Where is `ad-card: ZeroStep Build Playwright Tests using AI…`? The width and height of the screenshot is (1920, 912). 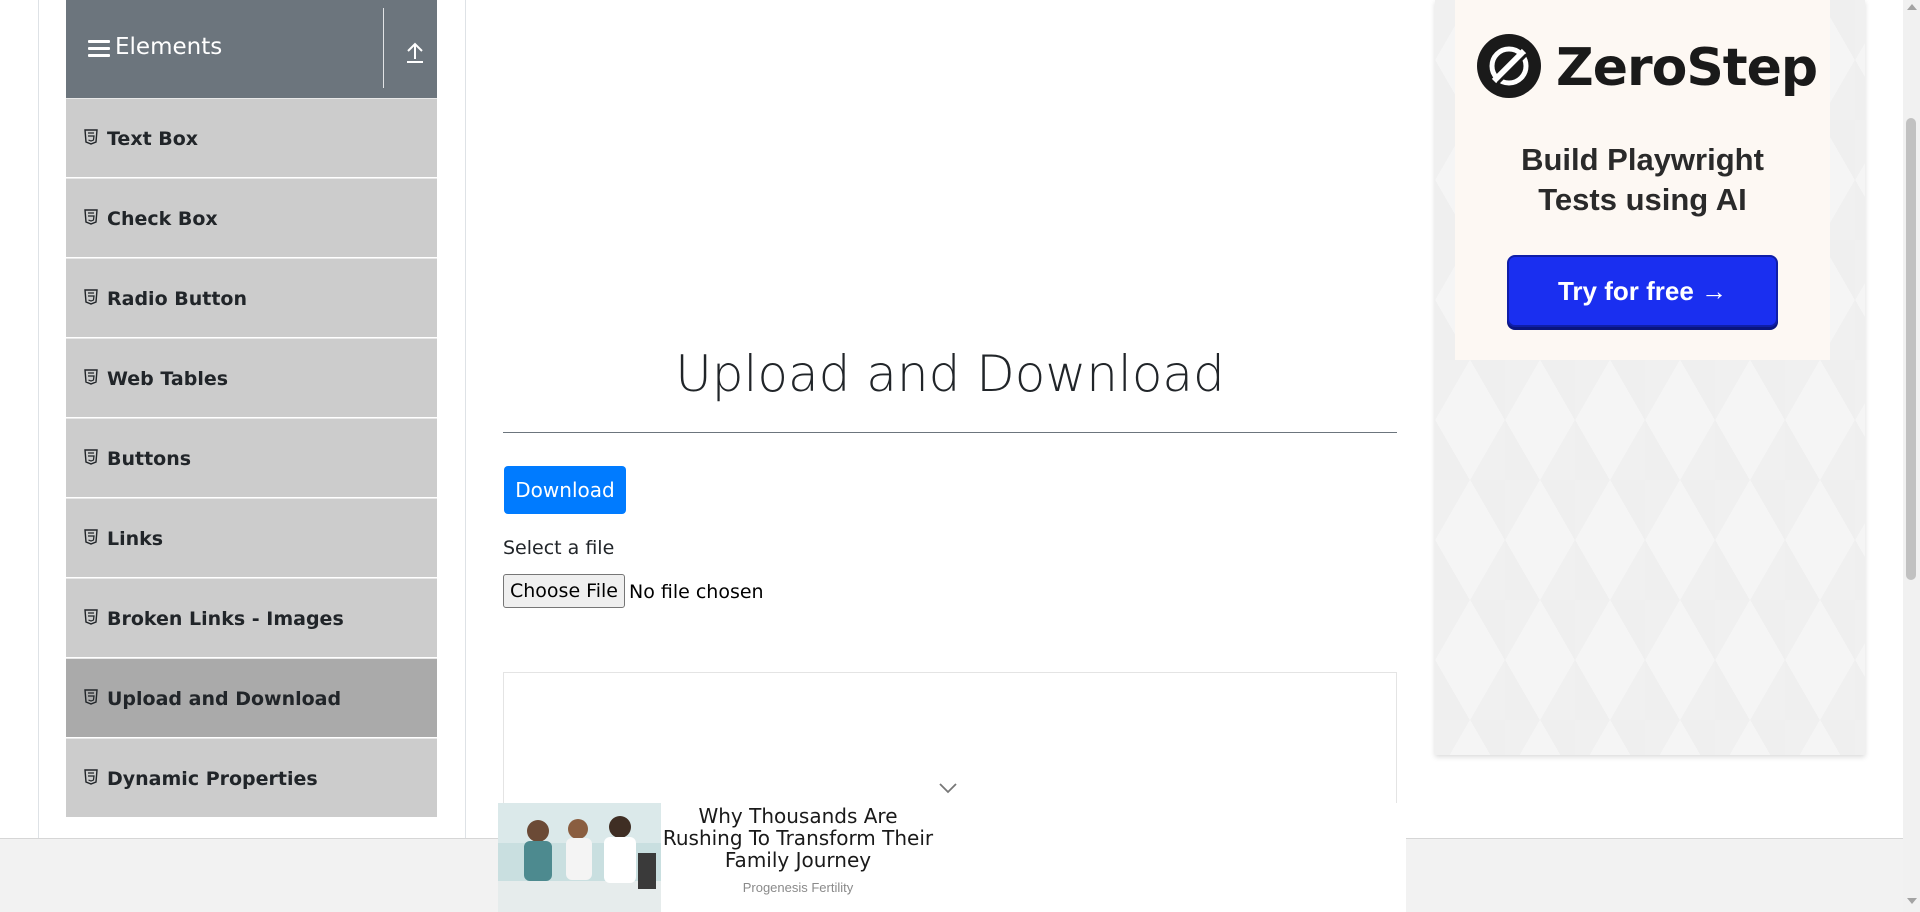
ad-card: ZeroStep Build Playwright Tests using AI… is located at coordinates (1642, 180).